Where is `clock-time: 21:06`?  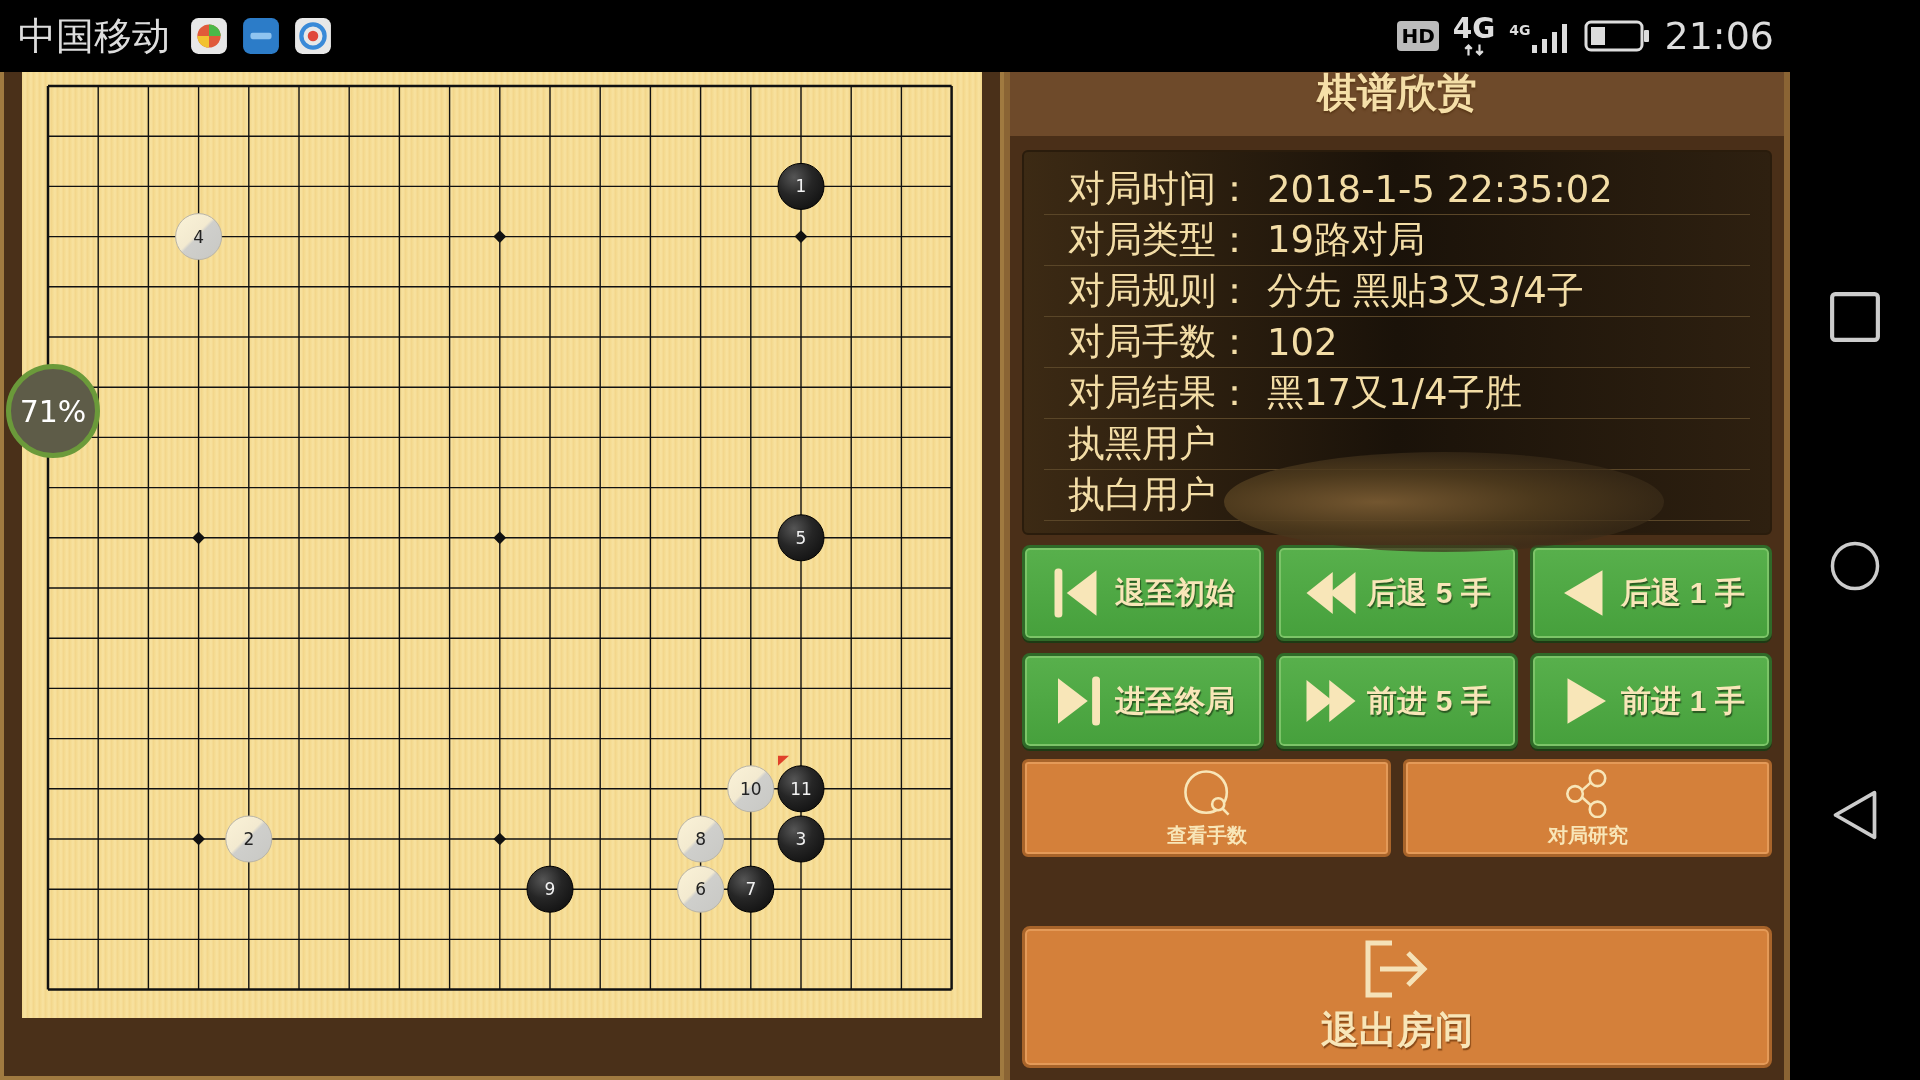
clock-time: 21:06 is located at coordinates (1719, 36).